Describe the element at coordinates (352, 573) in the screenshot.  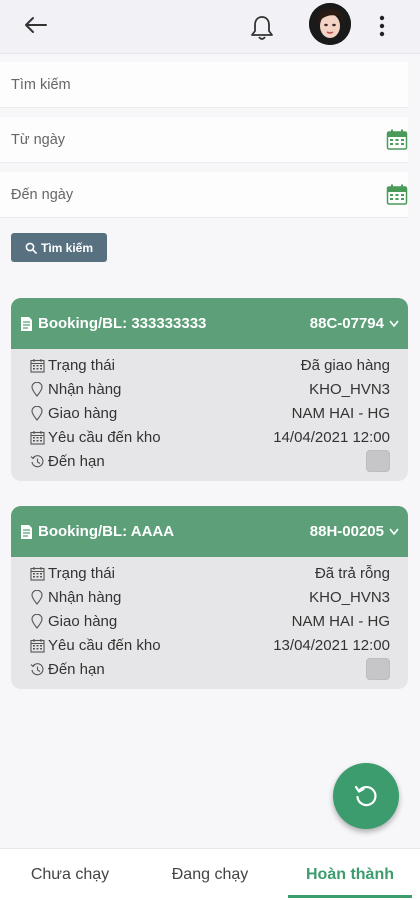
I see `status-value: Đã trả rỗng` at that location.